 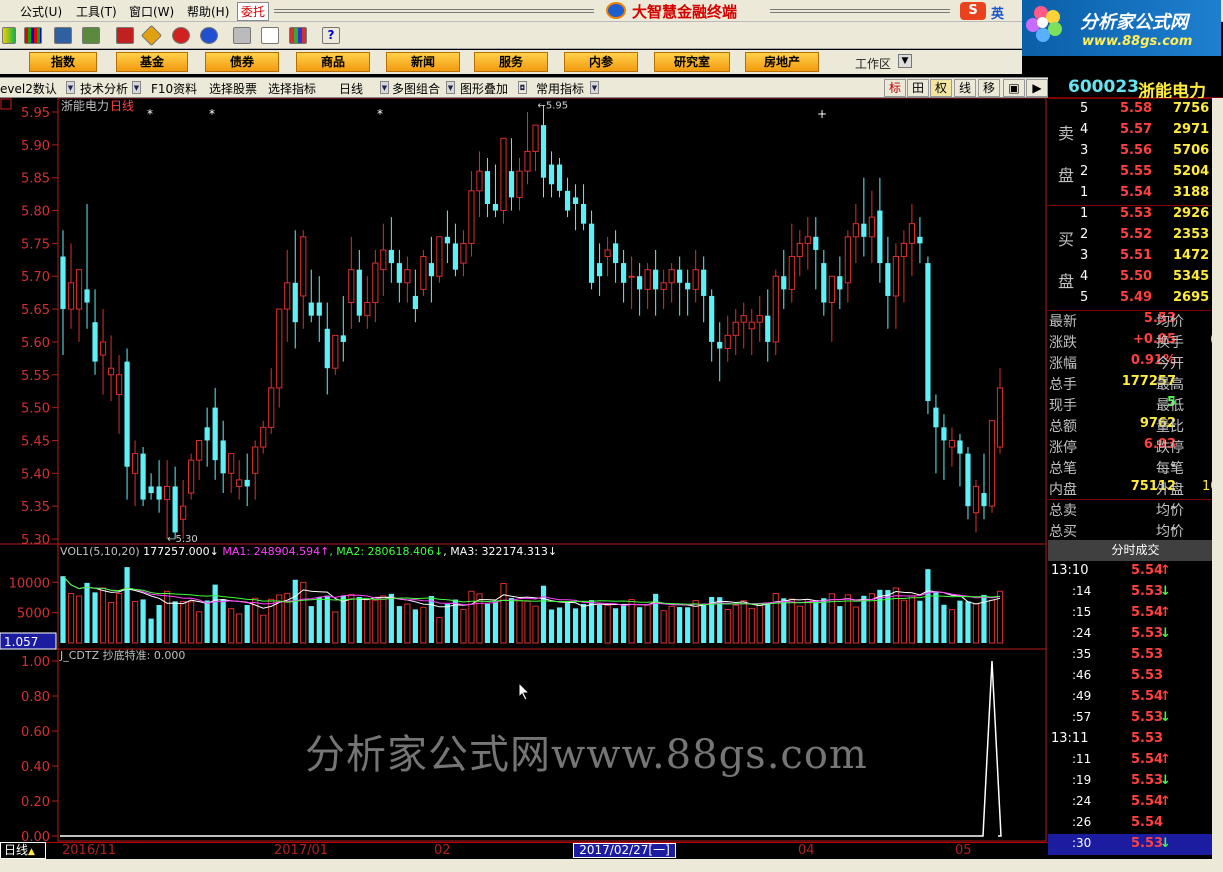 I want to click on period-menu: 日线, so click(x=351, y=88).